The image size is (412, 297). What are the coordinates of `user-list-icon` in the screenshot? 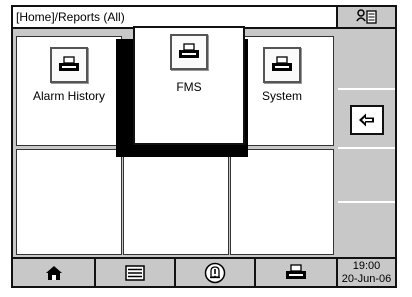 It's located at (366, 16).